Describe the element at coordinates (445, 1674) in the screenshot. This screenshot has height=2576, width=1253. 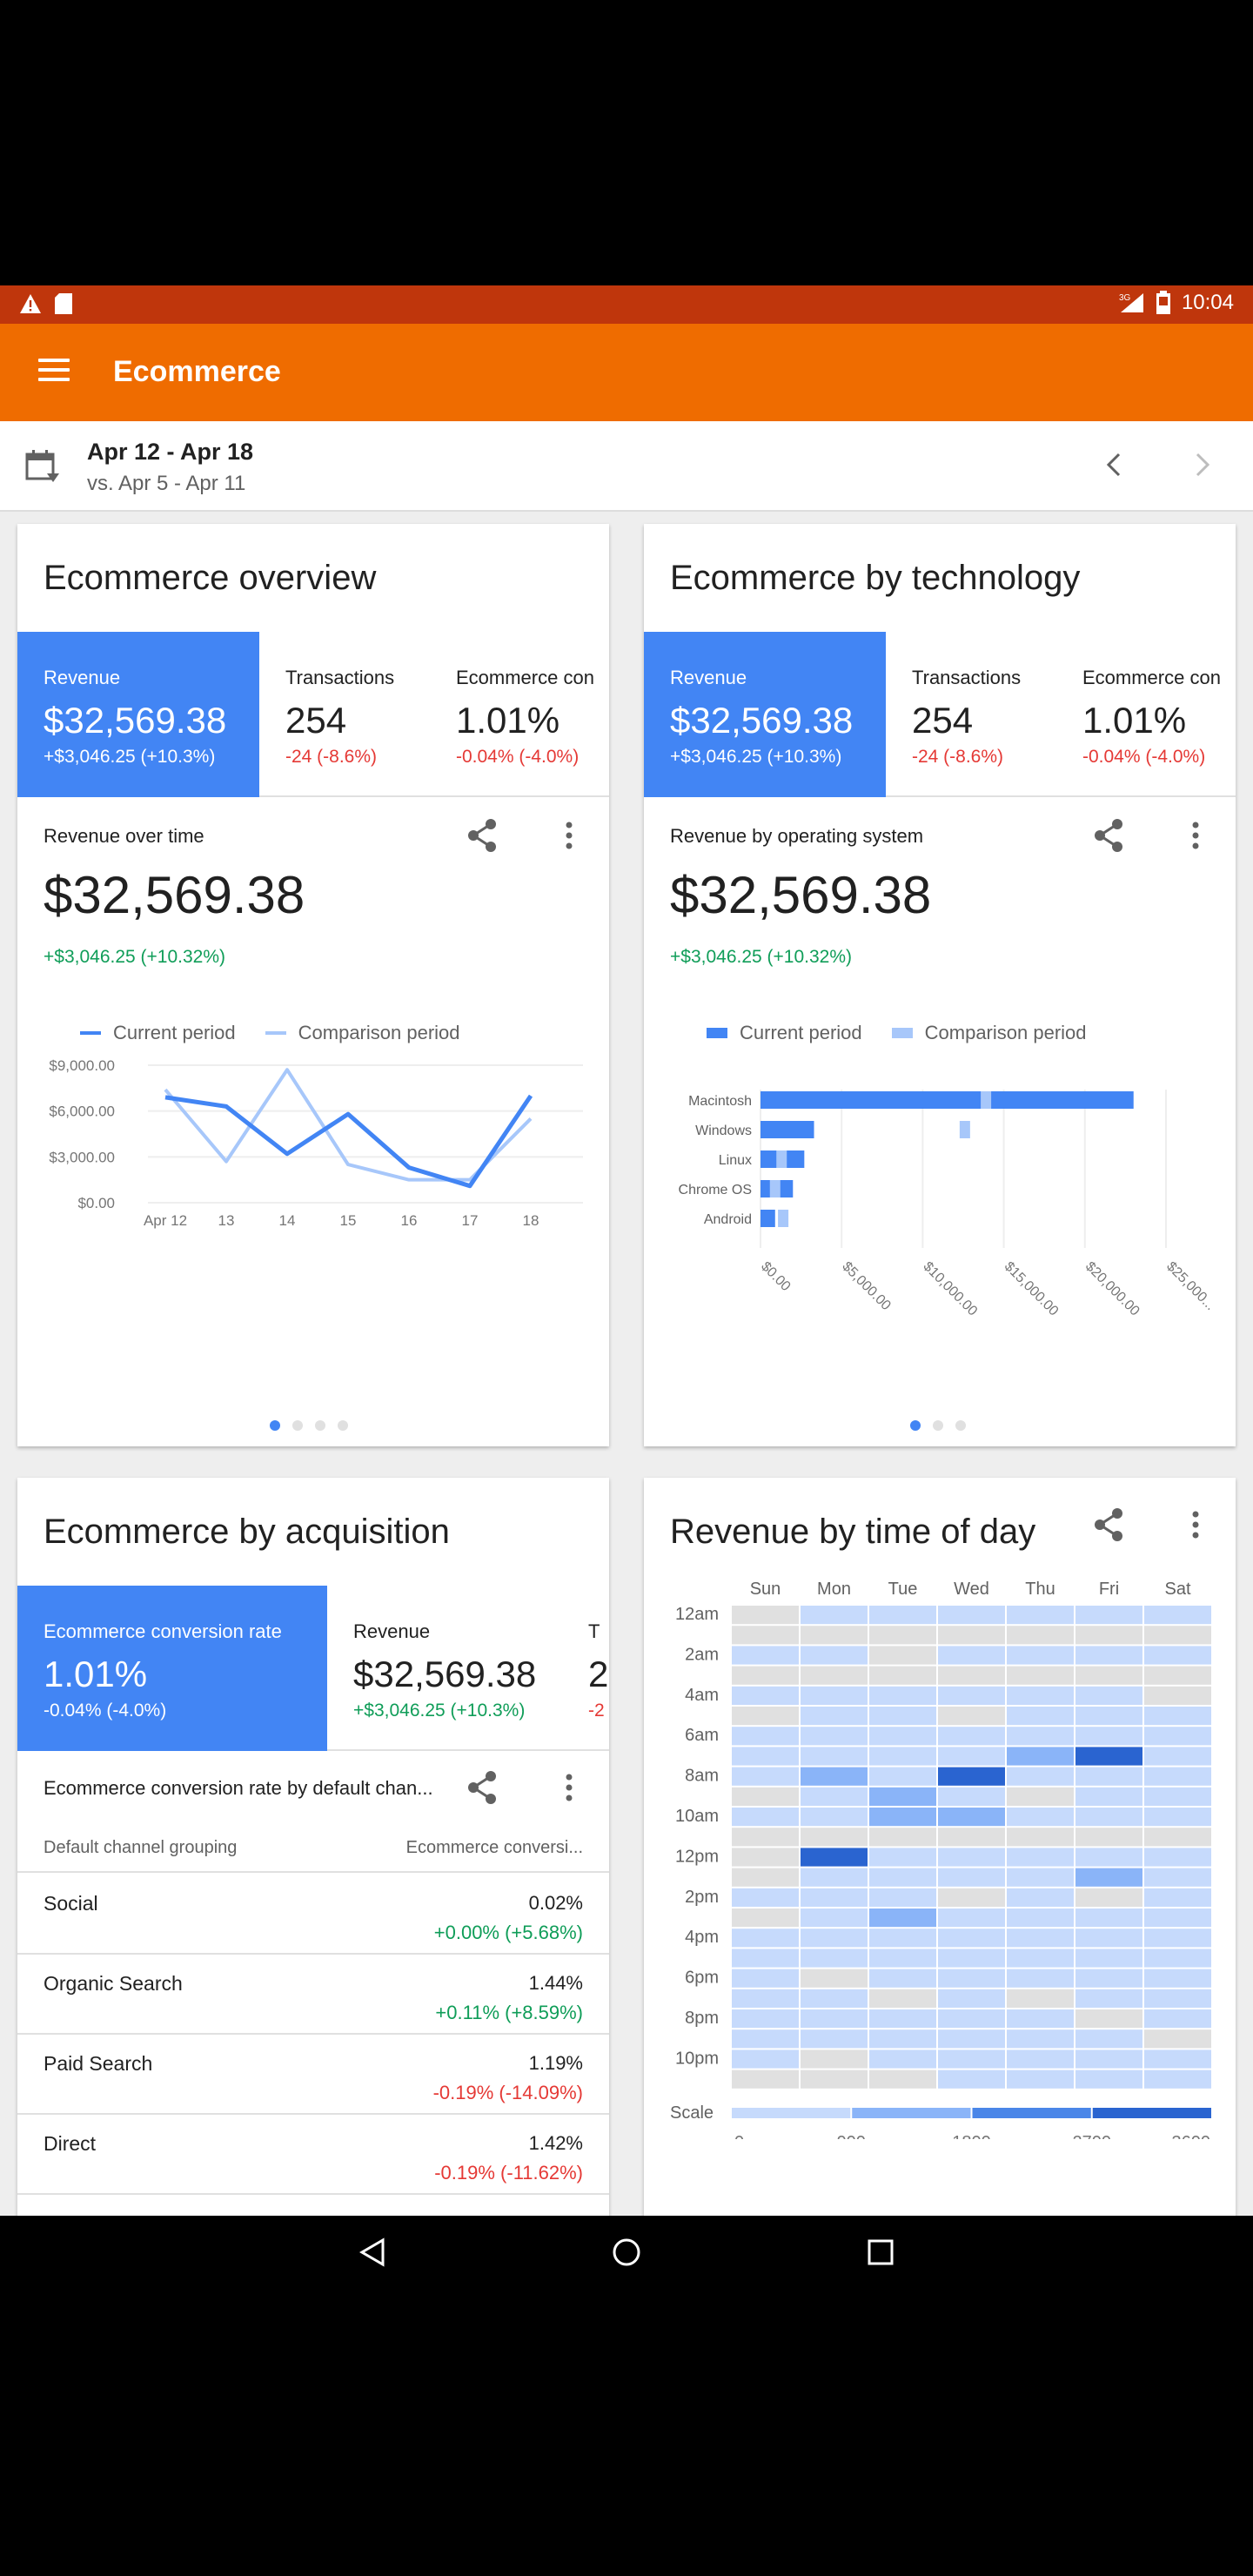
I see `metric-value: $32,569.38` at that location.